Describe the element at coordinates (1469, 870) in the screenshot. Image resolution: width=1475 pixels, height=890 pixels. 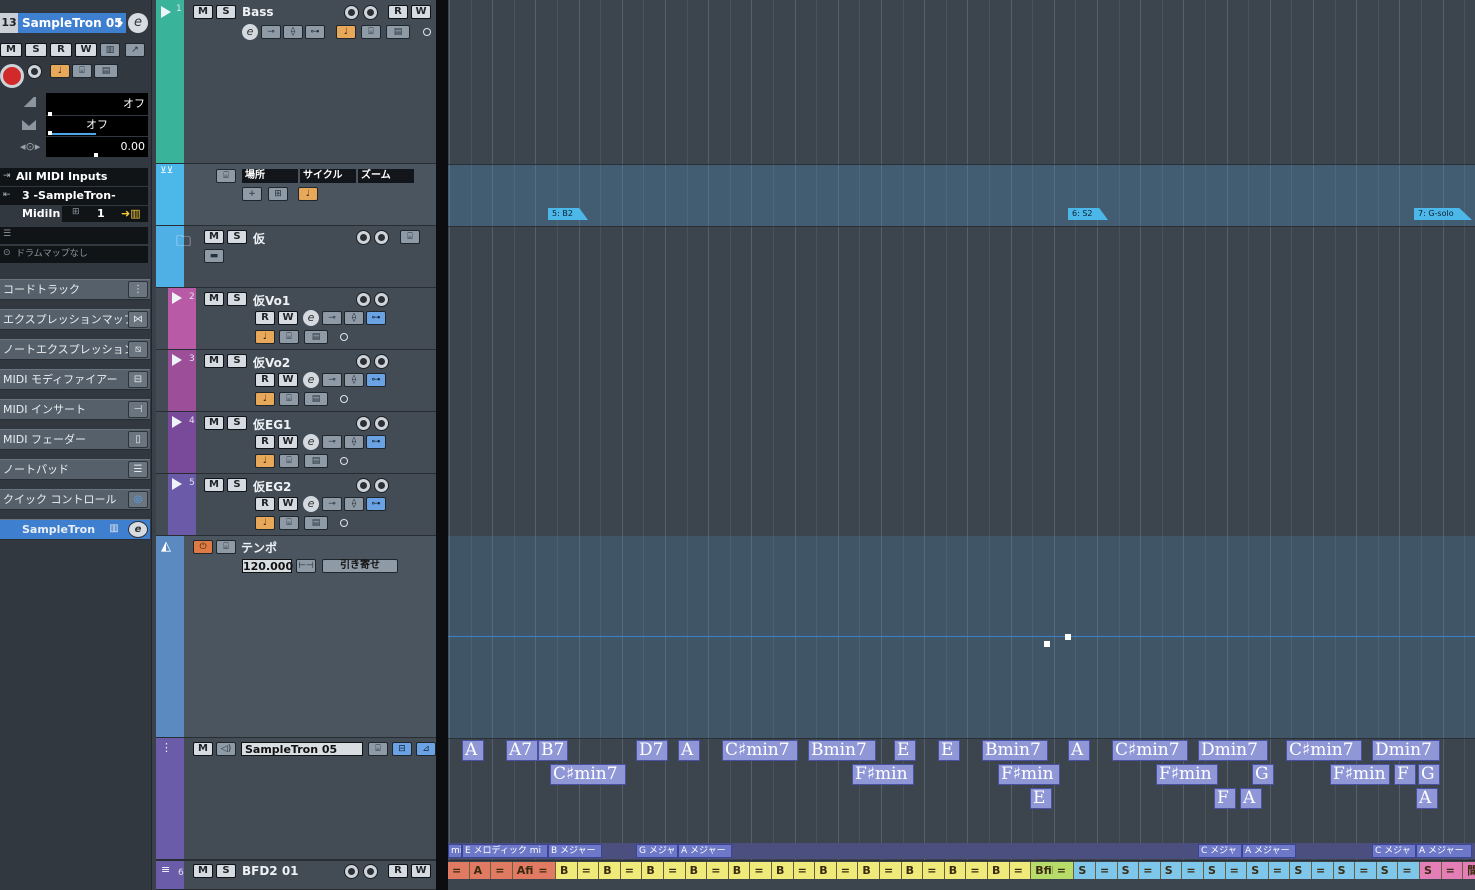
I see `pattern-event: 間` at that location.